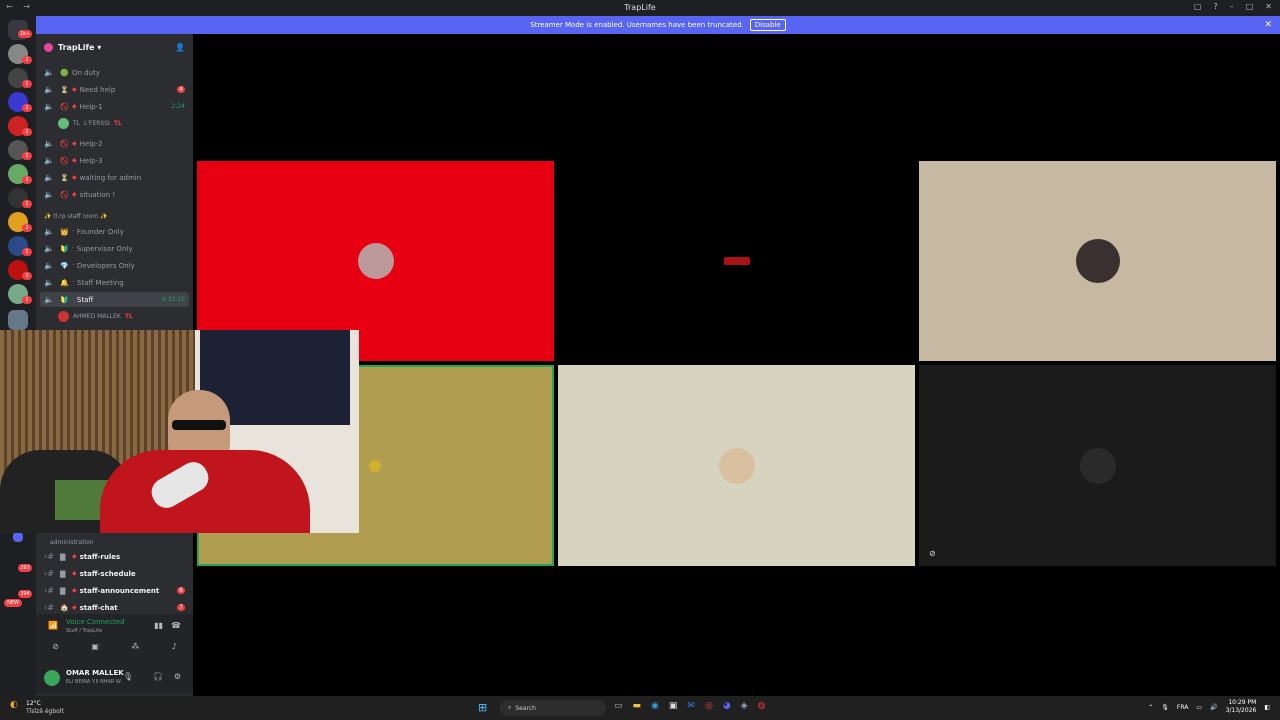 The height and width of the screenshot is (720, 1280). What do you see at coordinates (179, 431) in the screenshot?
I see `webcam-overlay` at bounding box center [179, 431].